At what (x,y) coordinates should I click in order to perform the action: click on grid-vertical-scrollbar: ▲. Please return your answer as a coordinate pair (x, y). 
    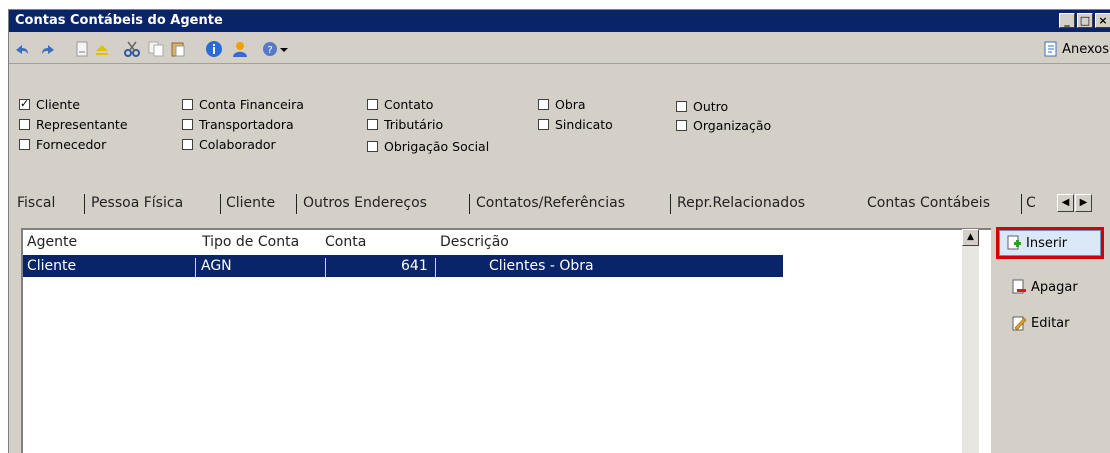
    Looking at the image, I should click on (970, 341).